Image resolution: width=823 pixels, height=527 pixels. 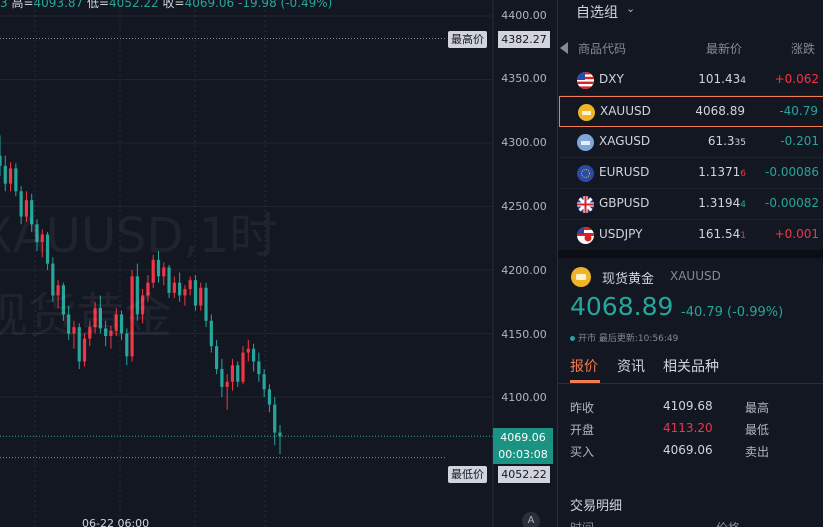 What do you see at coordinates (691, 366) in the screenshot?
I see `tab-related: 相关品种` at bounding box center [691, 366].